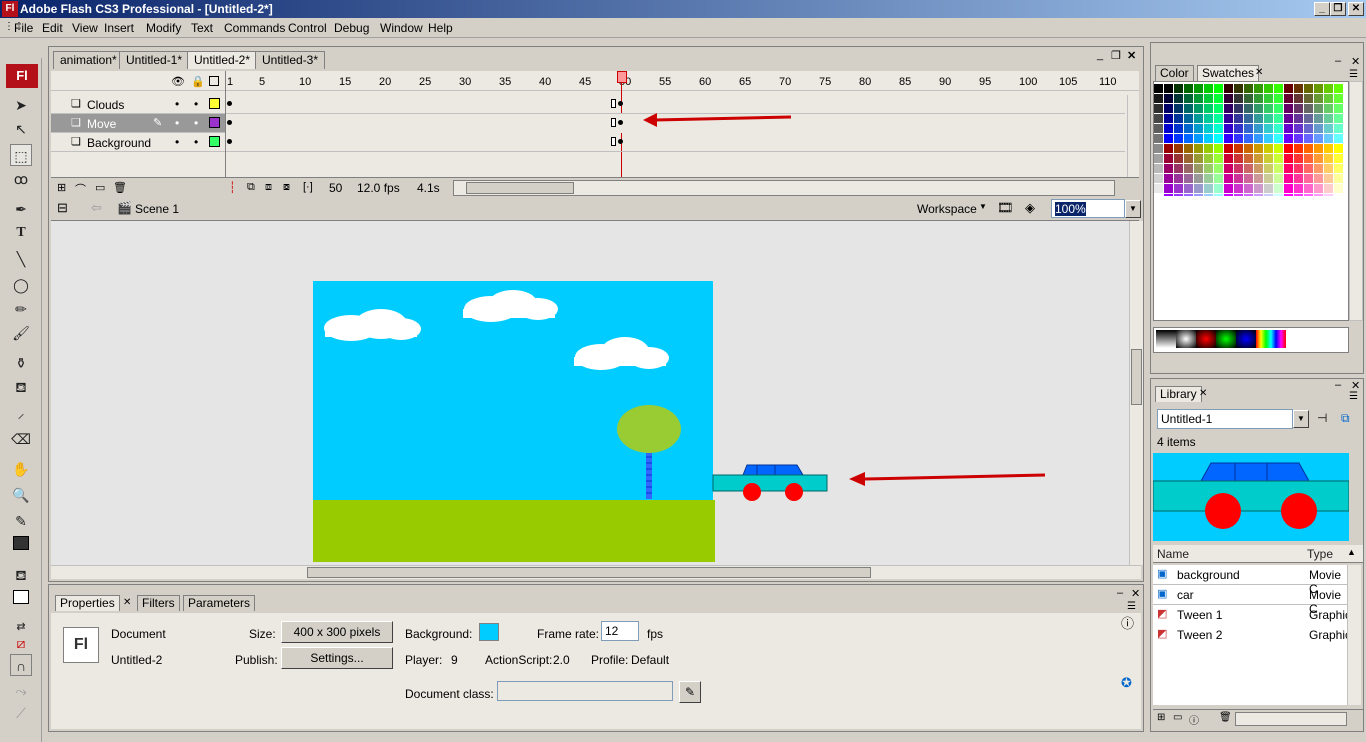 Image resolution: width=1366 pixels, height=742 pixels. I want to click on ink-bottle-tool-icon: ⚱, so click(21, 363).